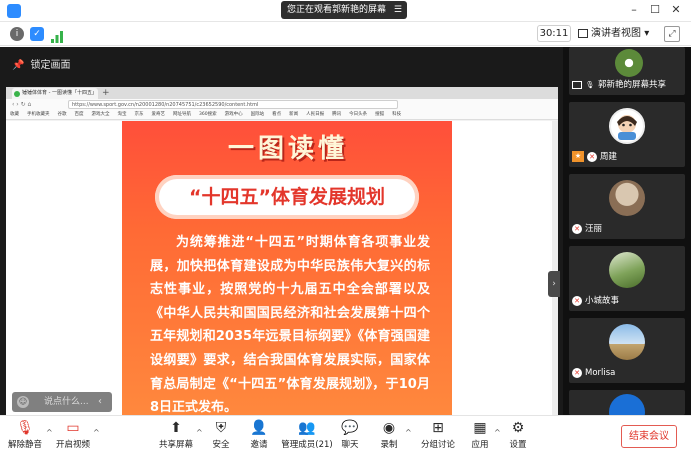 The height and width of the screenshot is (456, 691). I want to click on bookmark-item: 人民日报, so click(315, 114).